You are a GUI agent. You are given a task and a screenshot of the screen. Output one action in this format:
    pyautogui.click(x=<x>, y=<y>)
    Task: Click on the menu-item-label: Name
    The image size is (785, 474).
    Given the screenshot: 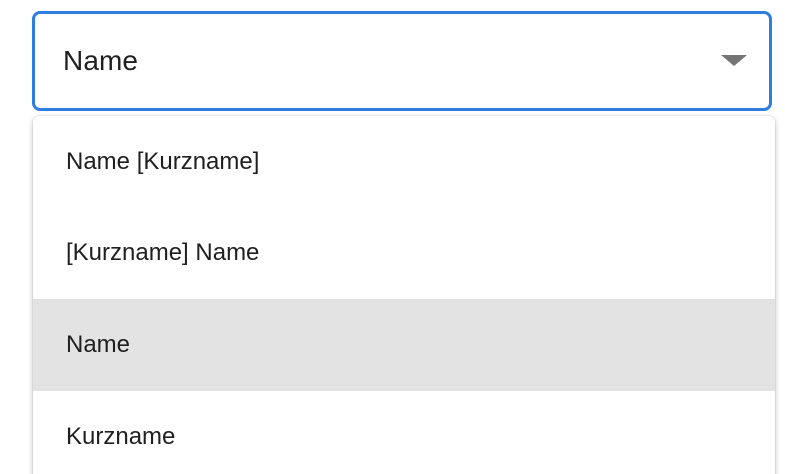 What is the action you would take?
    pyautogui.click(x=98, y=344)
    